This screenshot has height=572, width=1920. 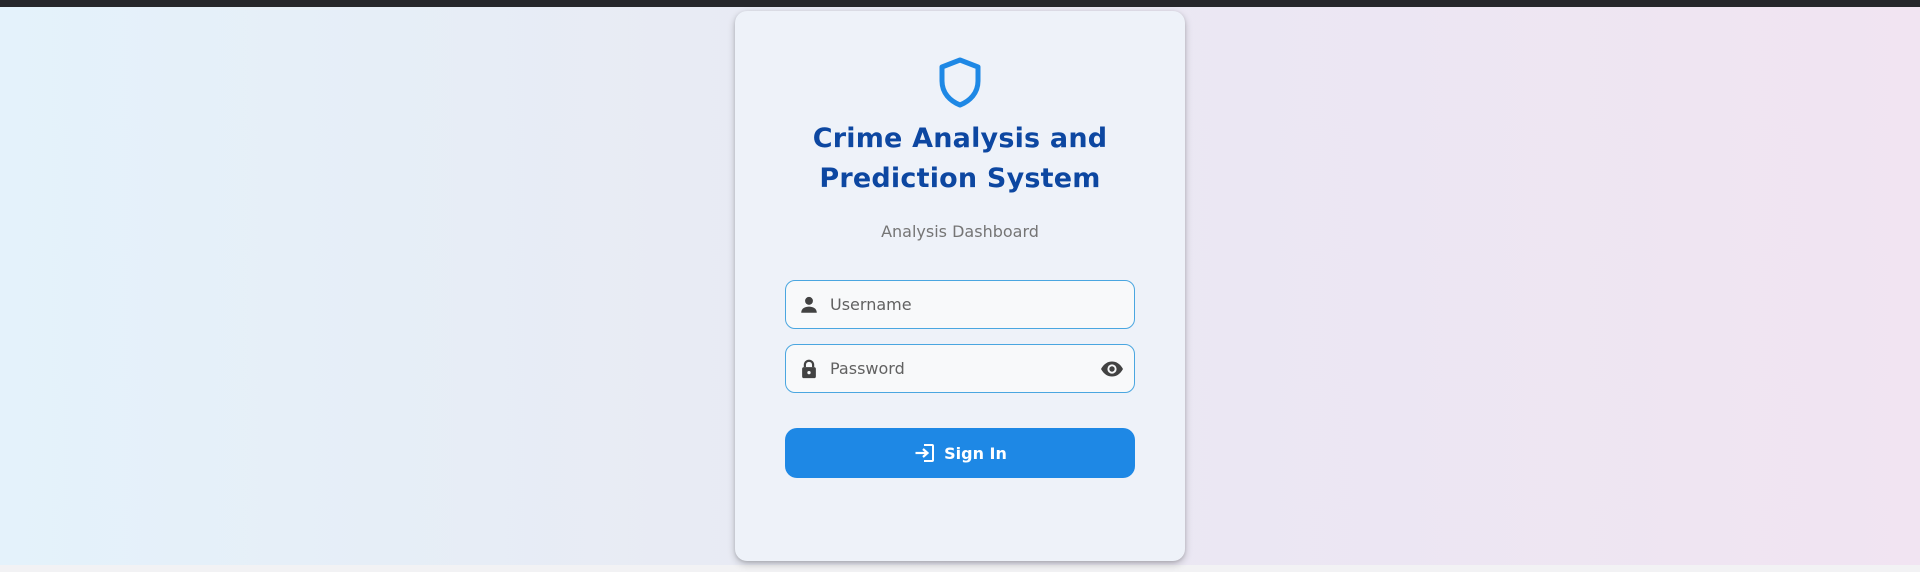 What do you see at coordinates (1112, 369) in the screenshot?
I see `eye-icon` at bounding box center [1112, 369].